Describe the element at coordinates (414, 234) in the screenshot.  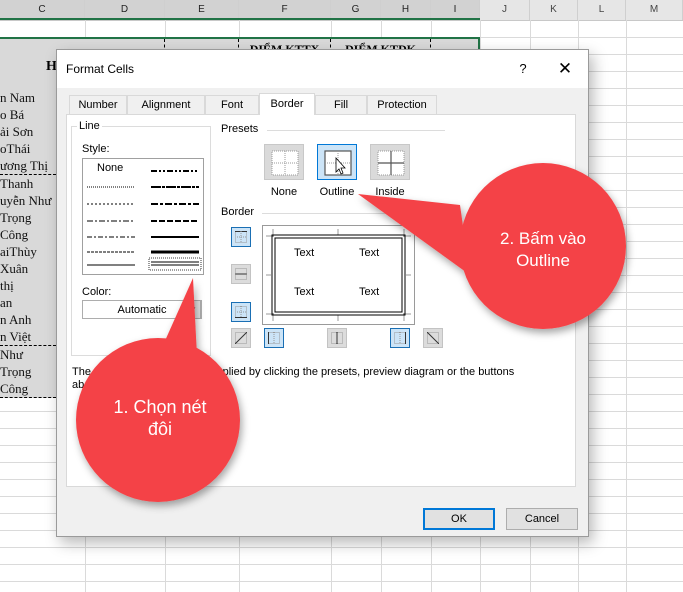
I see `callout-2-pointer` at that location.